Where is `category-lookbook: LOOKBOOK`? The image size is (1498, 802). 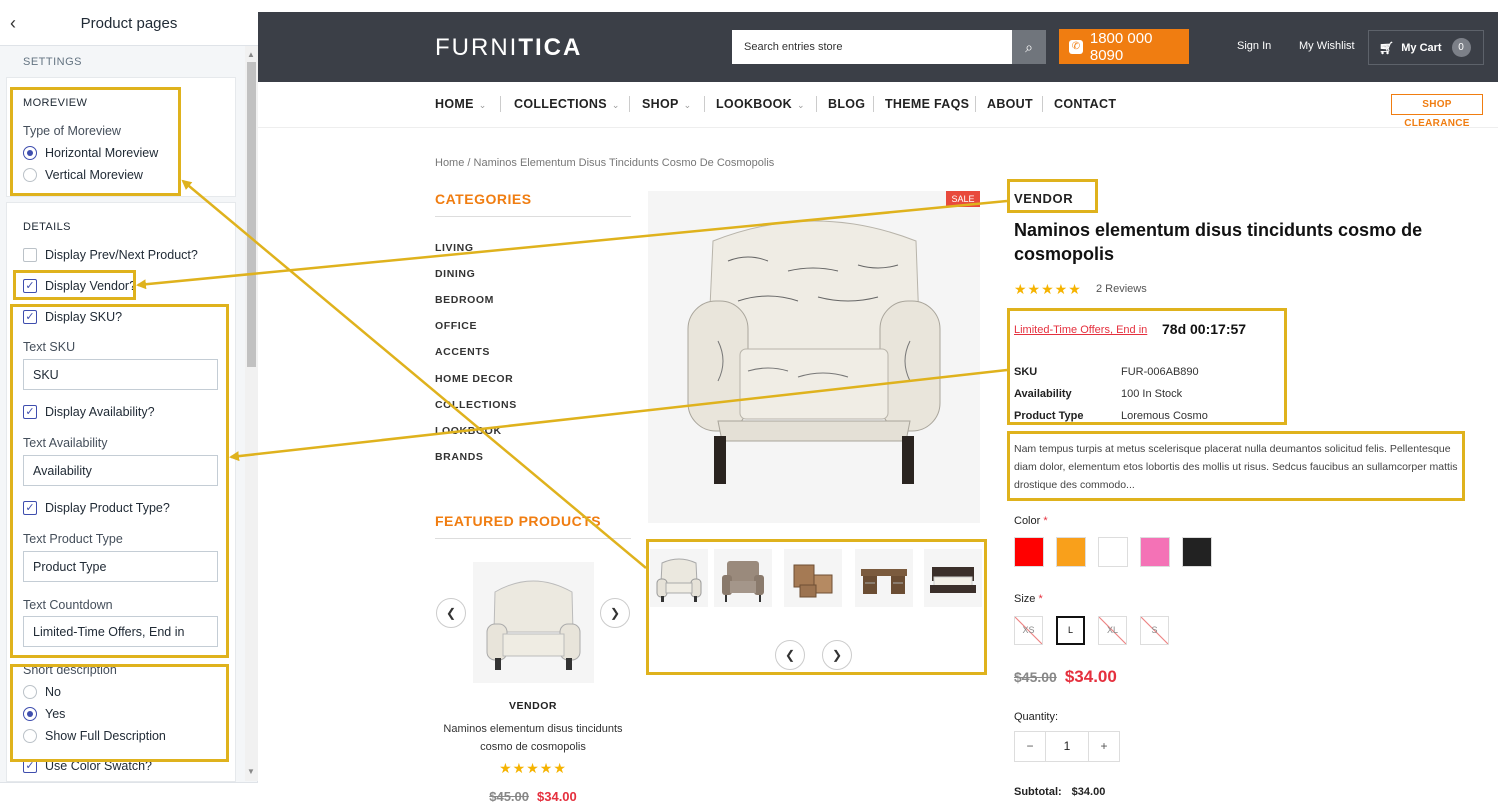 category-lookbook: LOOKBOOK is located at coordinates (468, 431).